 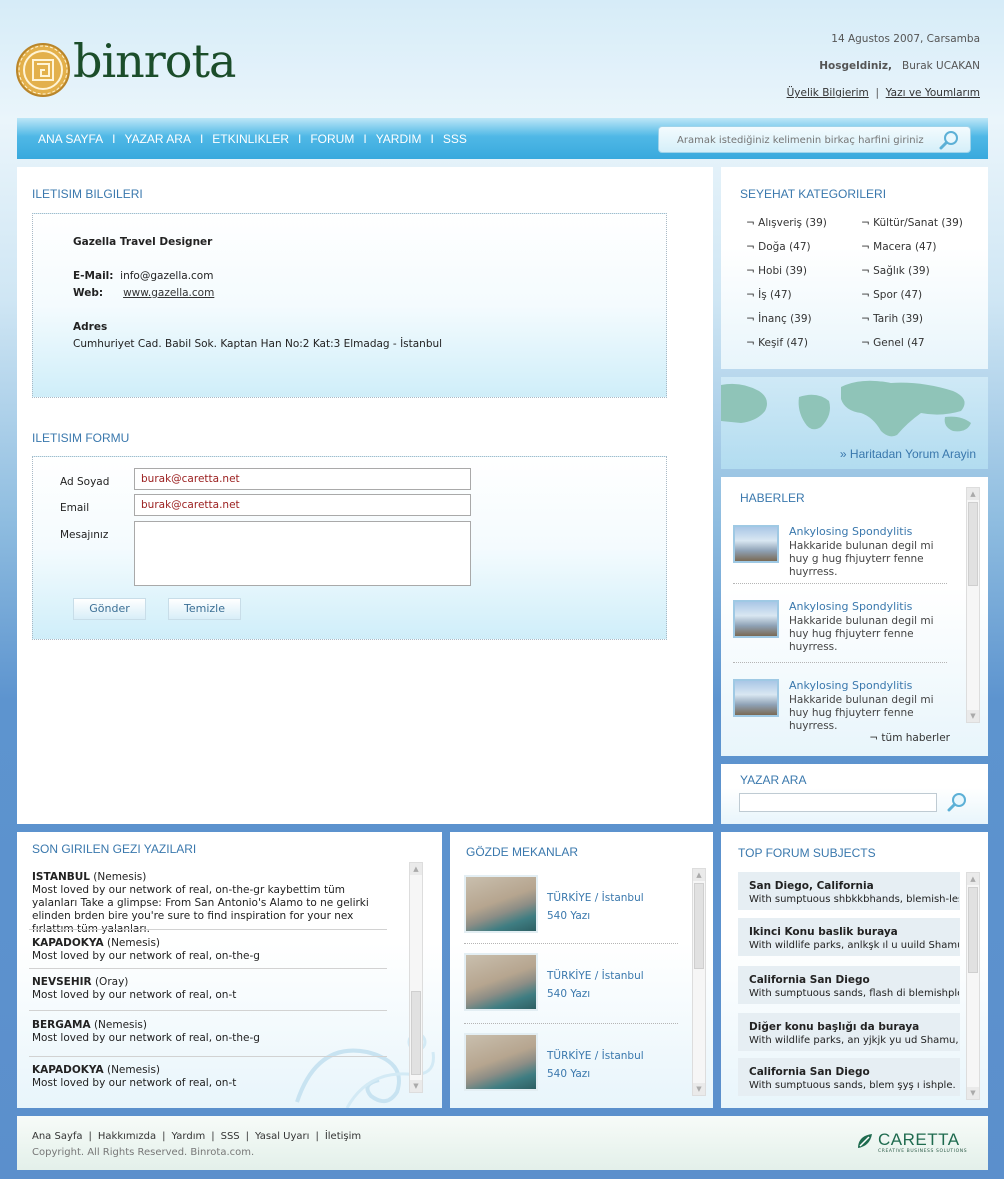 What do you see at coordinates (135, 67) in the screenshot?
I see `site-logo: binrota` at bounding box center [135, 67].